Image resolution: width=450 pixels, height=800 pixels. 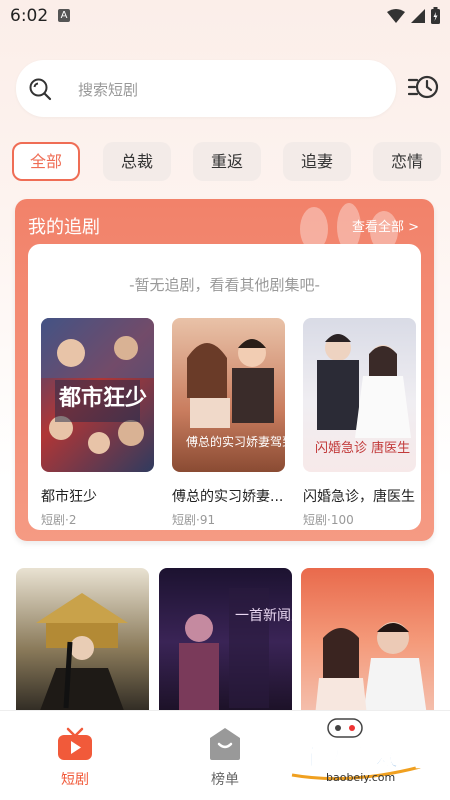 I want to click on poster-art: 傅总的实习娇妻驾到, so click(x=235, y=394).